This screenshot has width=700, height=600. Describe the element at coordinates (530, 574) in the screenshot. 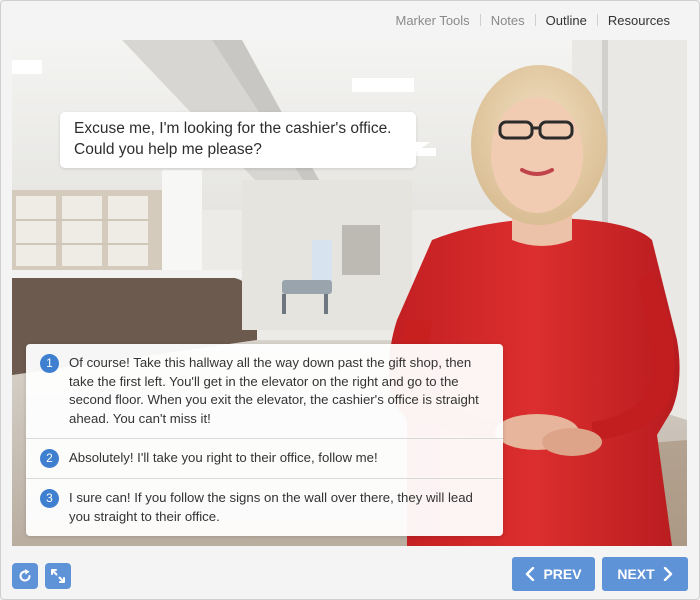

I see `chevron-left-icon` at that location.